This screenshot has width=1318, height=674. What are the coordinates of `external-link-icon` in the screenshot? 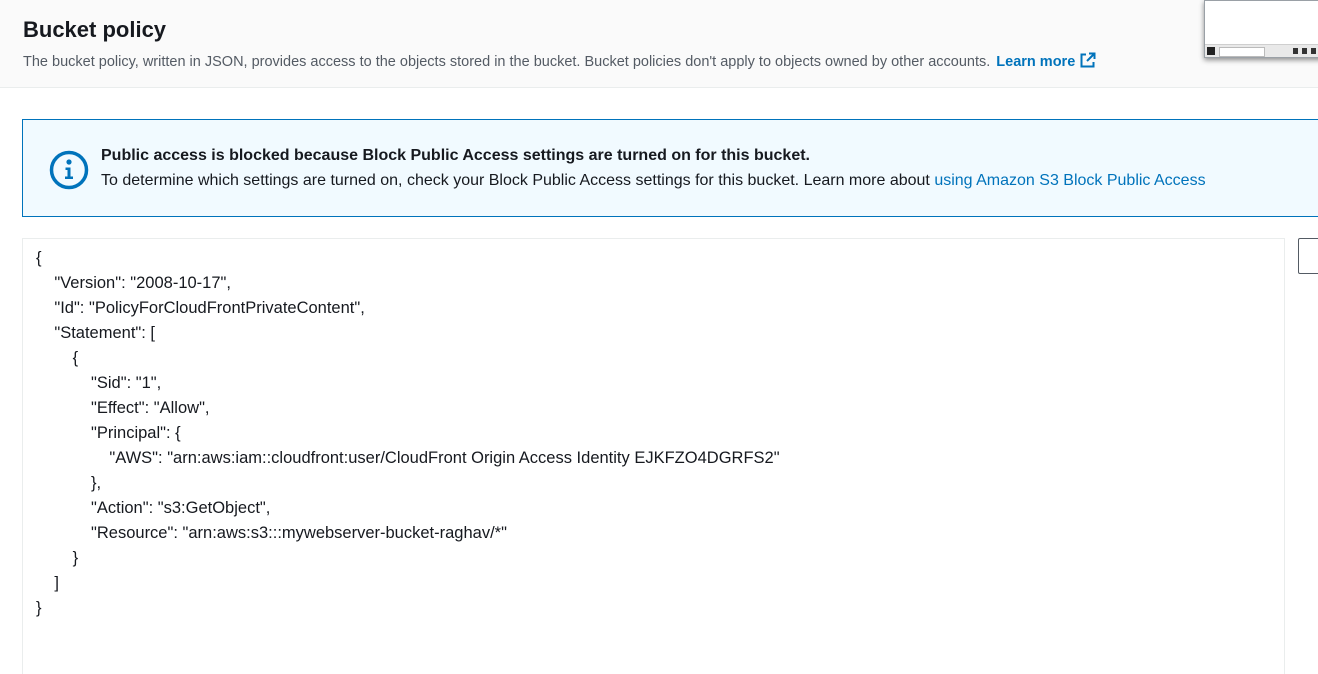 It's located at (1088, 60).